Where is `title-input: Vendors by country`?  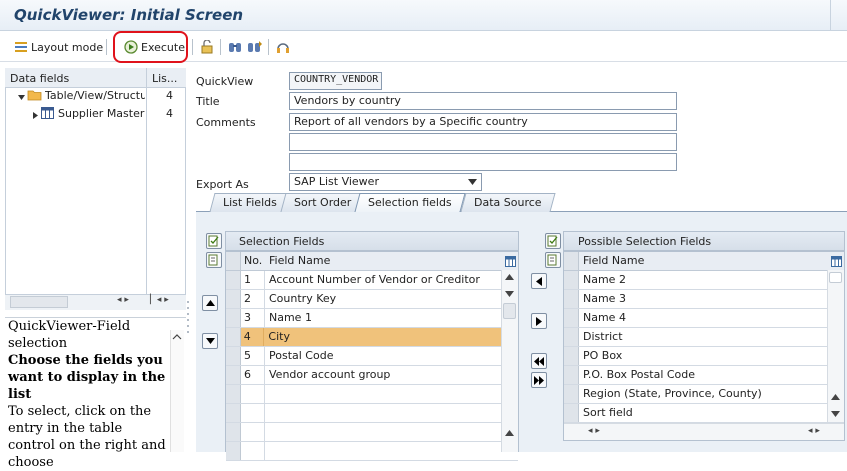 title-input: Vendors by country is located at coordinates (483, 101).